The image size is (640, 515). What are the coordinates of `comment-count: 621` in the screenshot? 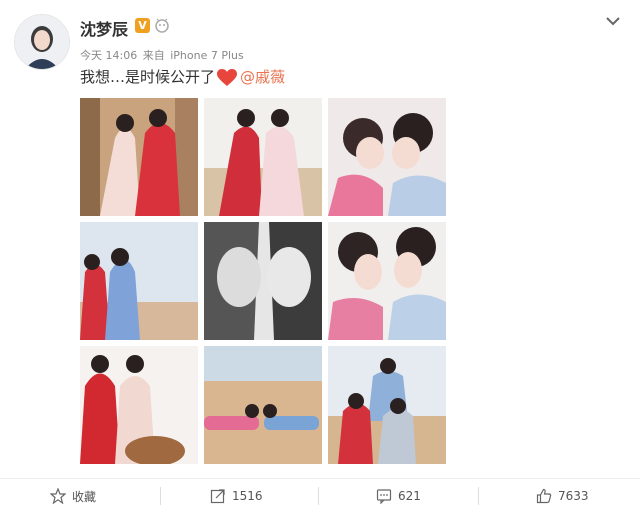 It's located at (409, 496).